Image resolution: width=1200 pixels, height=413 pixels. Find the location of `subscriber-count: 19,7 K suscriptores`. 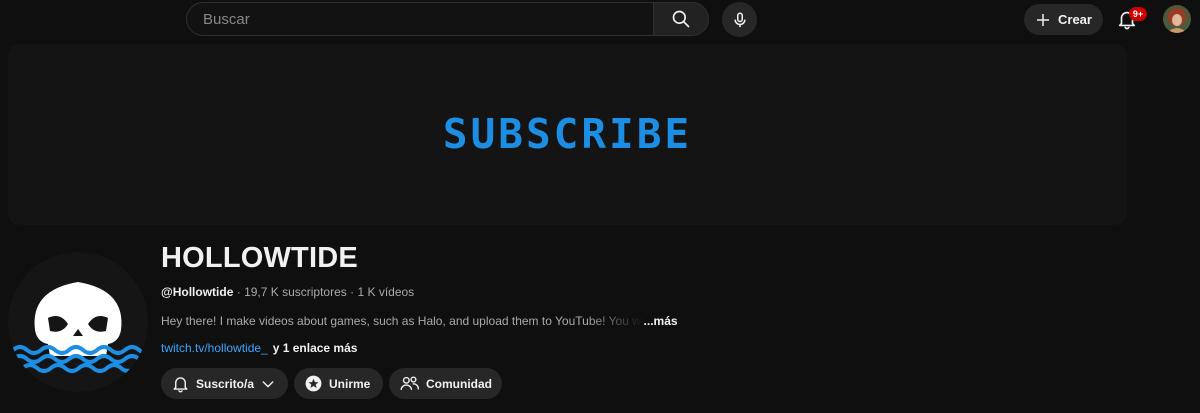

subscriber-count: 19,7 K suscriptores is located at coordinates (295, 292).